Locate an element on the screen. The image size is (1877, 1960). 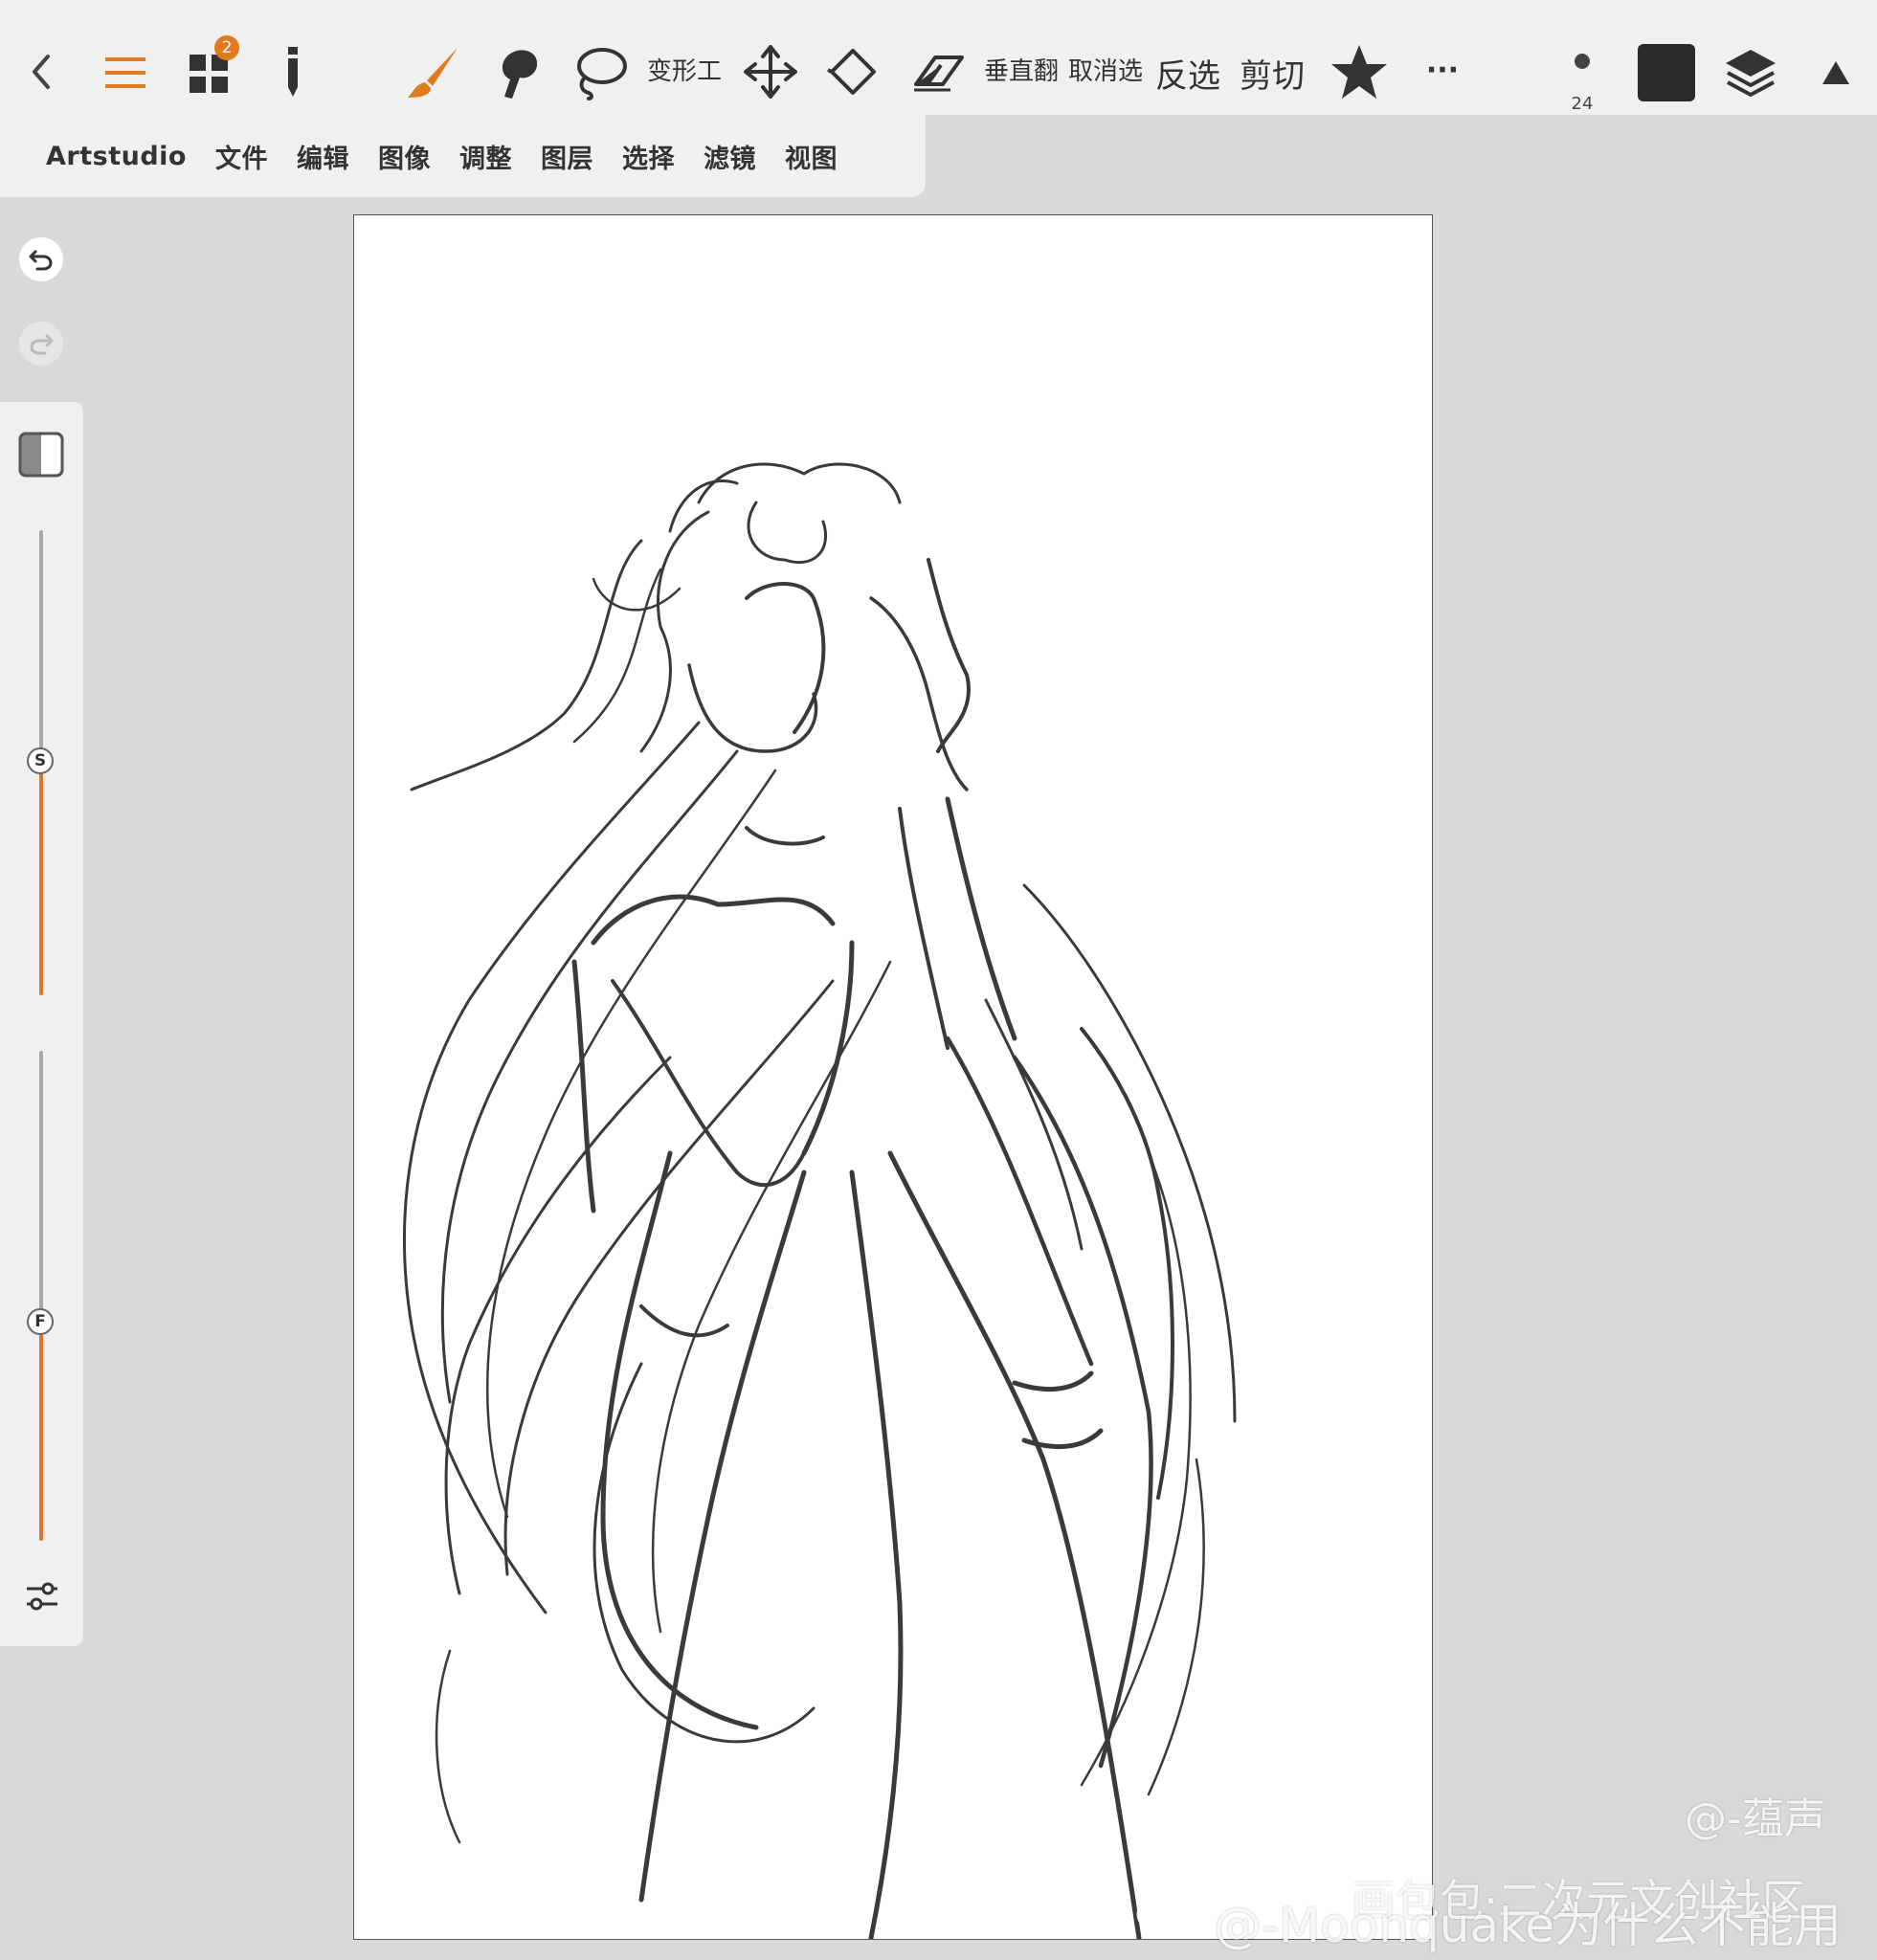
split-view-icon is located at coordinates (41, 455).